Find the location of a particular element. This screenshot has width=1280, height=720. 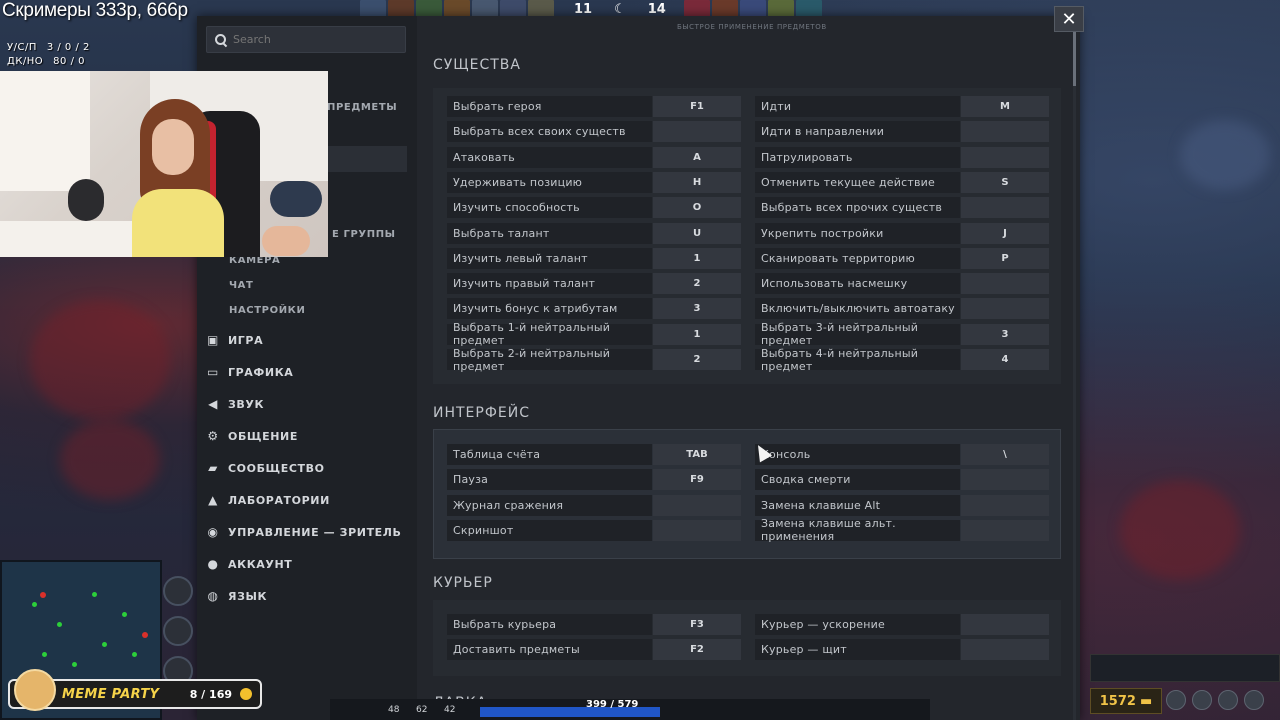

courier-button is located at coordinates (1228, 700).